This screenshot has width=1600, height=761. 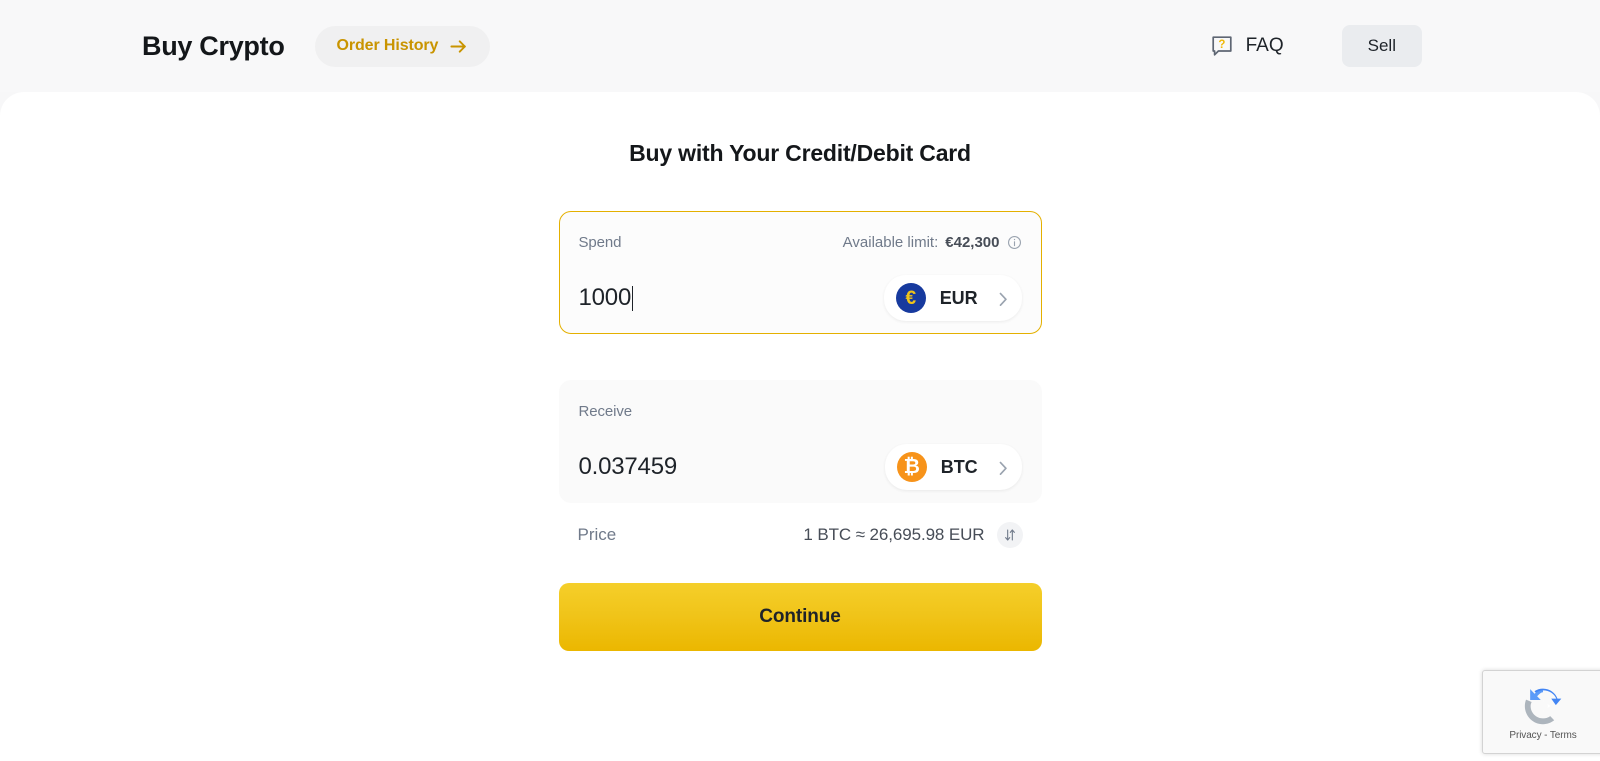 What do you see at coordinates (800, 411) in the screenshot?
I see `receive-card-top-row: Receive` at bounding box center [800, 411].